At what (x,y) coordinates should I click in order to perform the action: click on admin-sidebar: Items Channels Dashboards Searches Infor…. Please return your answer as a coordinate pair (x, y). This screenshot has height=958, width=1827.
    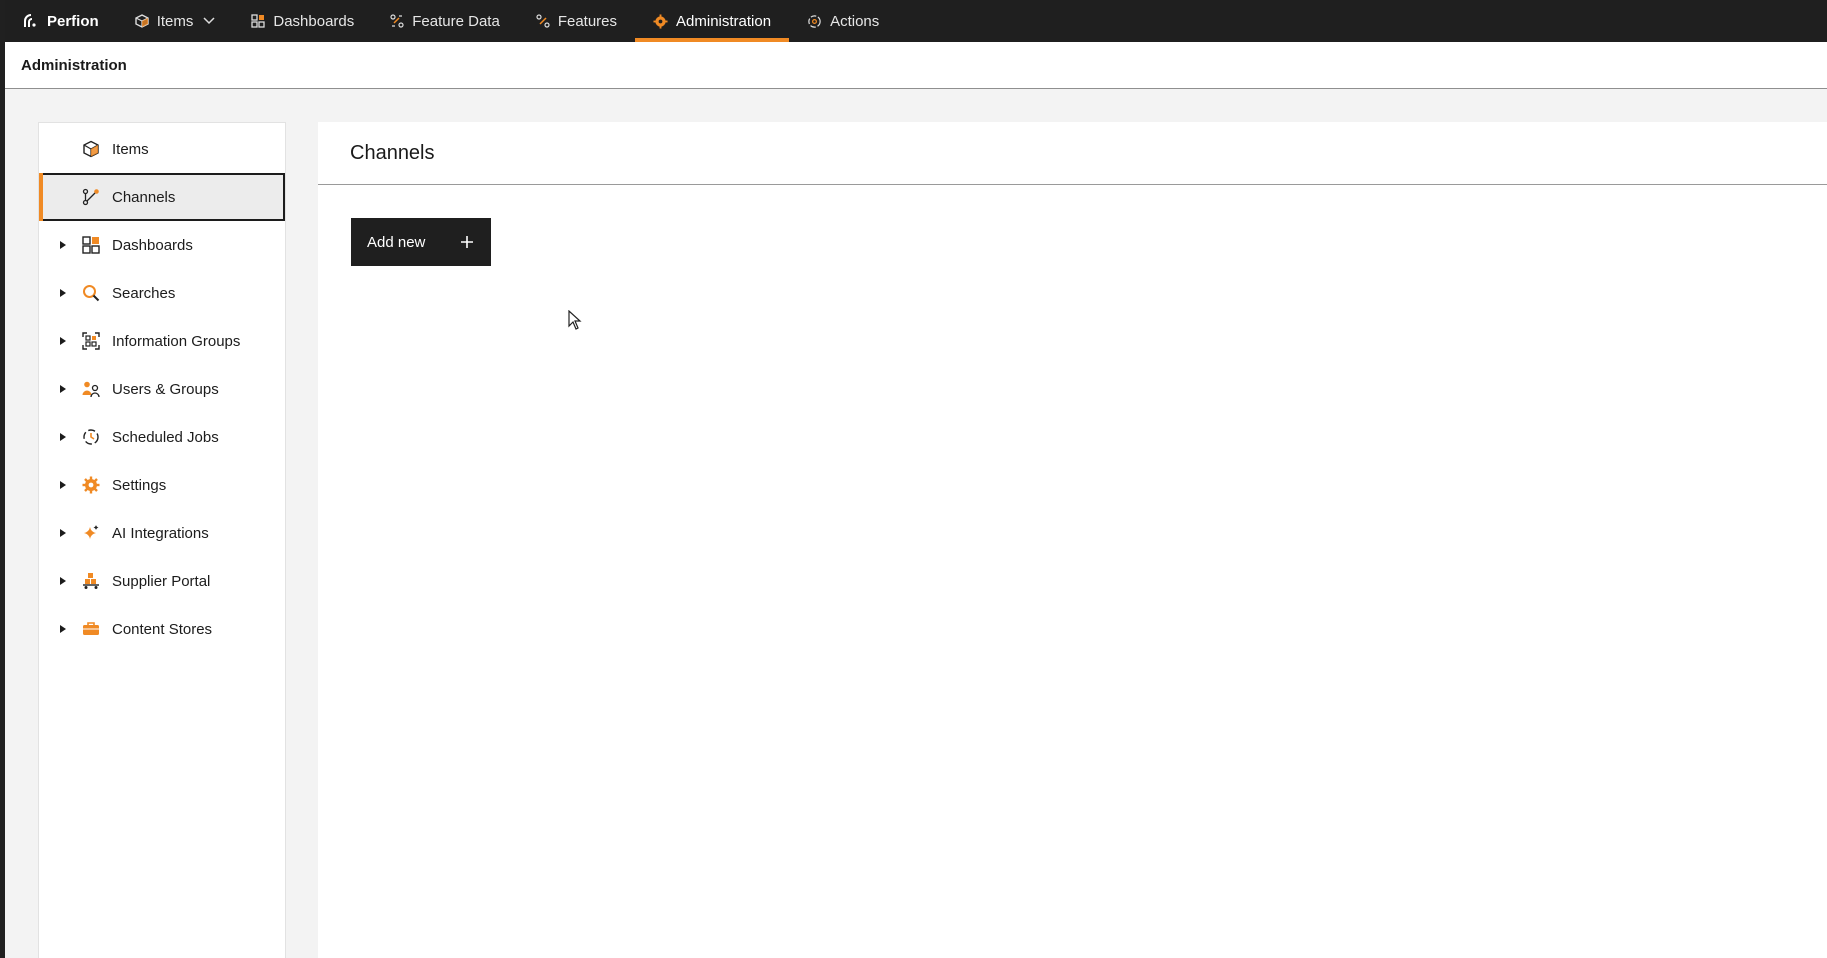
    Looking at the image, I should click on (162, 540).